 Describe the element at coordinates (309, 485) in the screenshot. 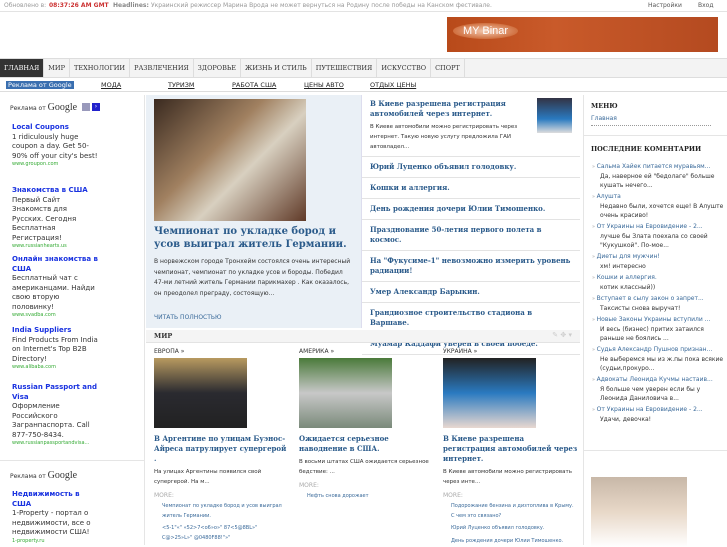

I see `more-label: MORE:` at that location.